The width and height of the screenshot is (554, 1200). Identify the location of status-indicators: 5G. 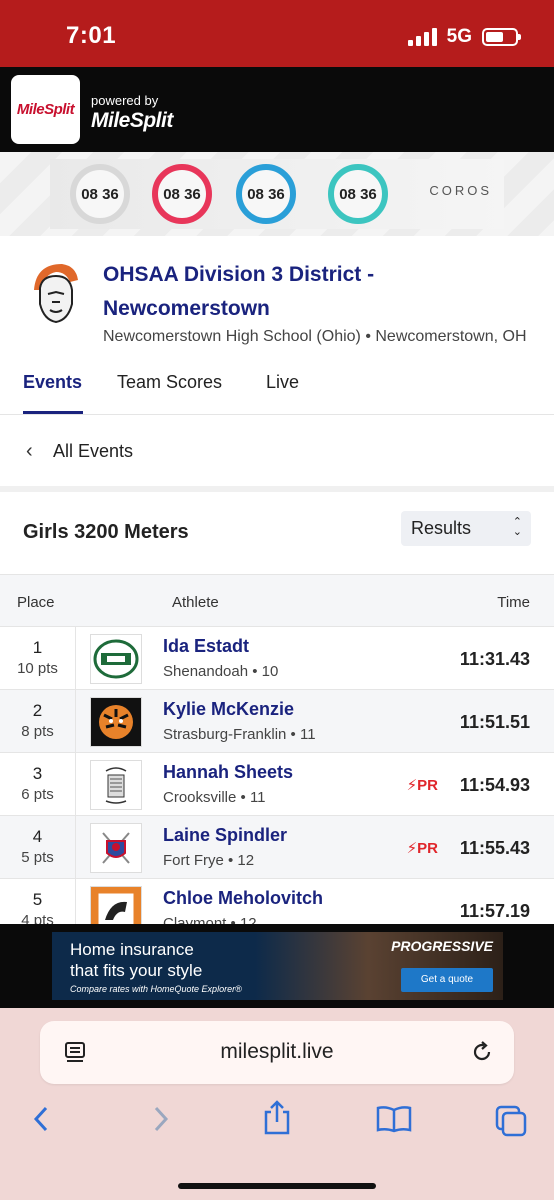
(464, 37).